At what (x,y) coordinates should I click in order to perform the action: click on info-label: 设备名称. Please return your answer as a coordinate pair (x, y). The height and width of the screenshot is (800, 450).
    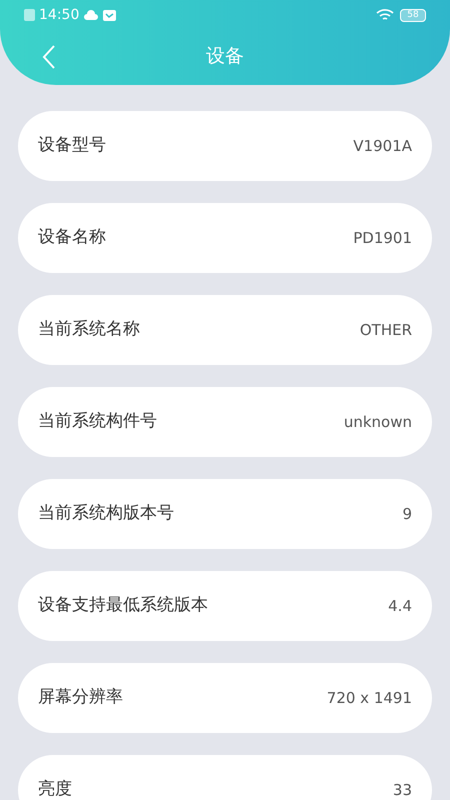
    Looking at the image, I should click on (72, 238).